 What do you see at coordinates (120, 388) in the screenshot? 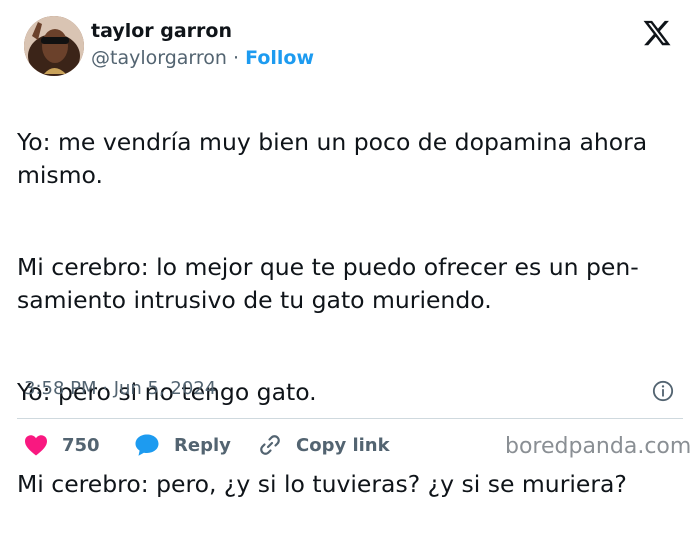
I see `tweet-timestamp: 3:58 PM · Jun 5, 2024` at bounding box center [120, 388].